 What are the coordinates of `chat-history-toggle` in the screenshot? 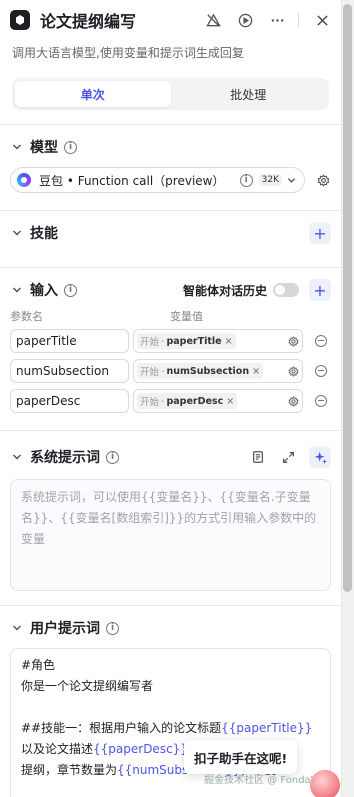 It's located at (286, 290).